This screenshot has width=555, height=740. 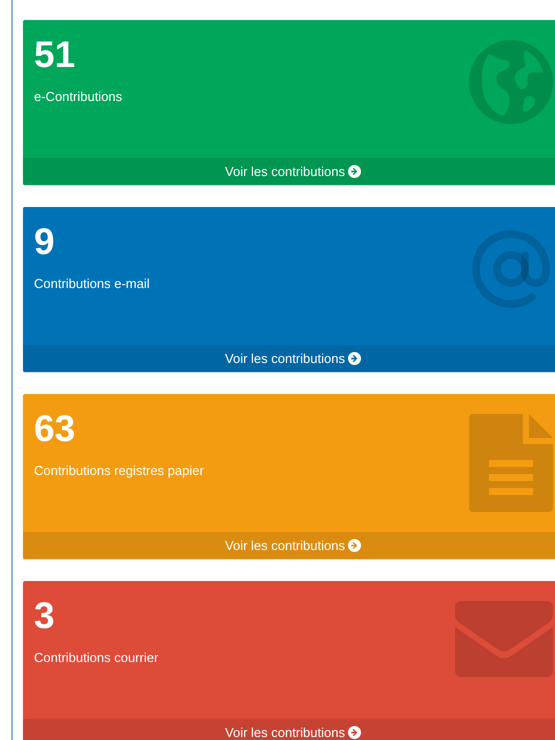 What do you see at coordinates (504, 639) in the screenshot?
I see `envelope-icon` at bounding box center [504, 639].